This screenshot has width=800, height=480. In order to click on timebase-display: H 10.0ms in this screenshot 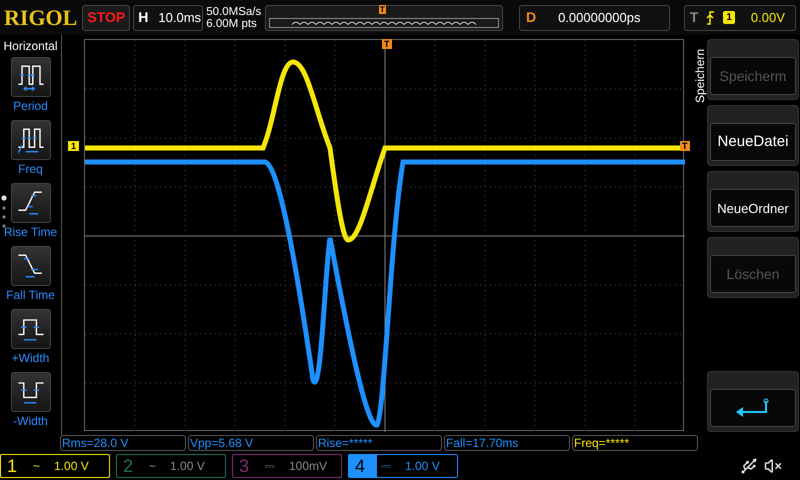, I will do `click(168, 17)`.